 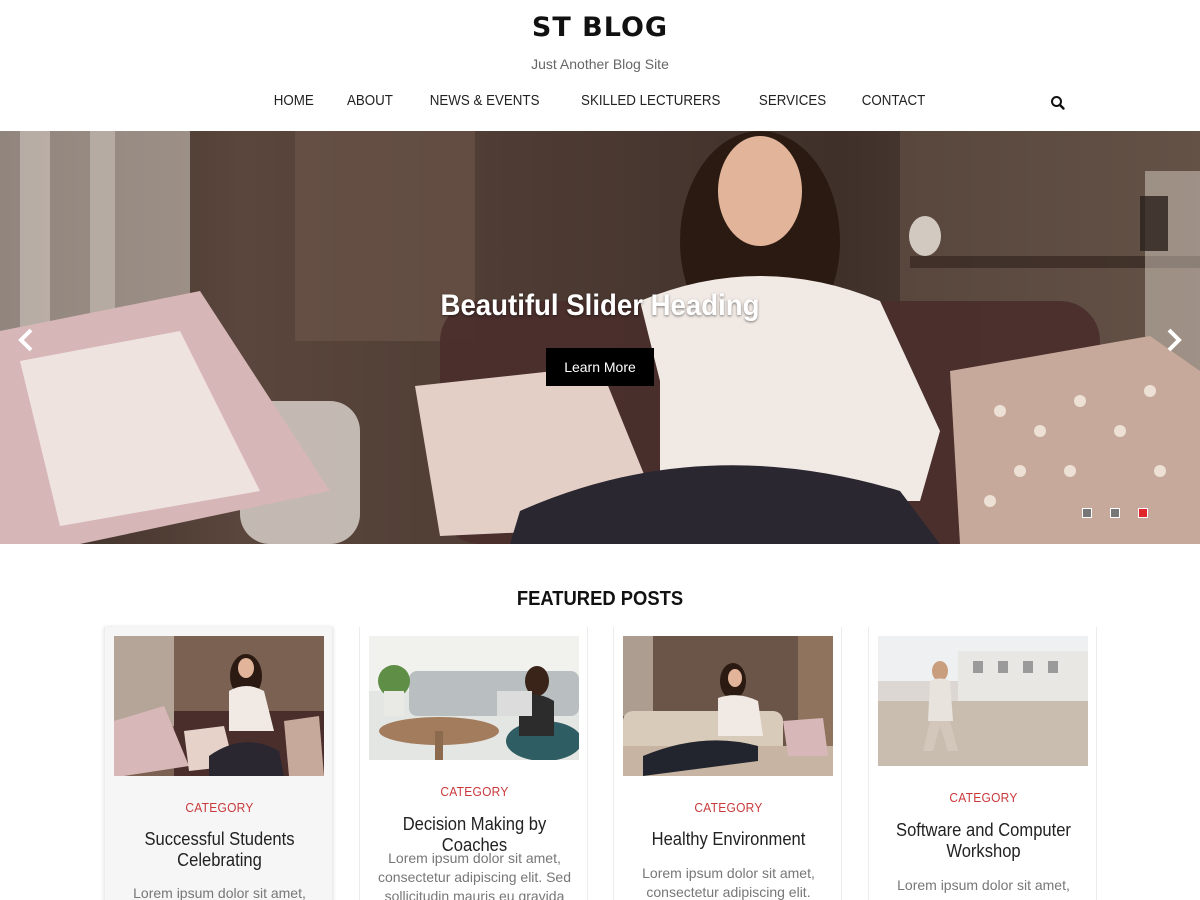 What do you see at coordinates (600, 305) in the screenshot?
I see `slide-heading: Beautiful Slider Heading` at bounding box center [600, 305].